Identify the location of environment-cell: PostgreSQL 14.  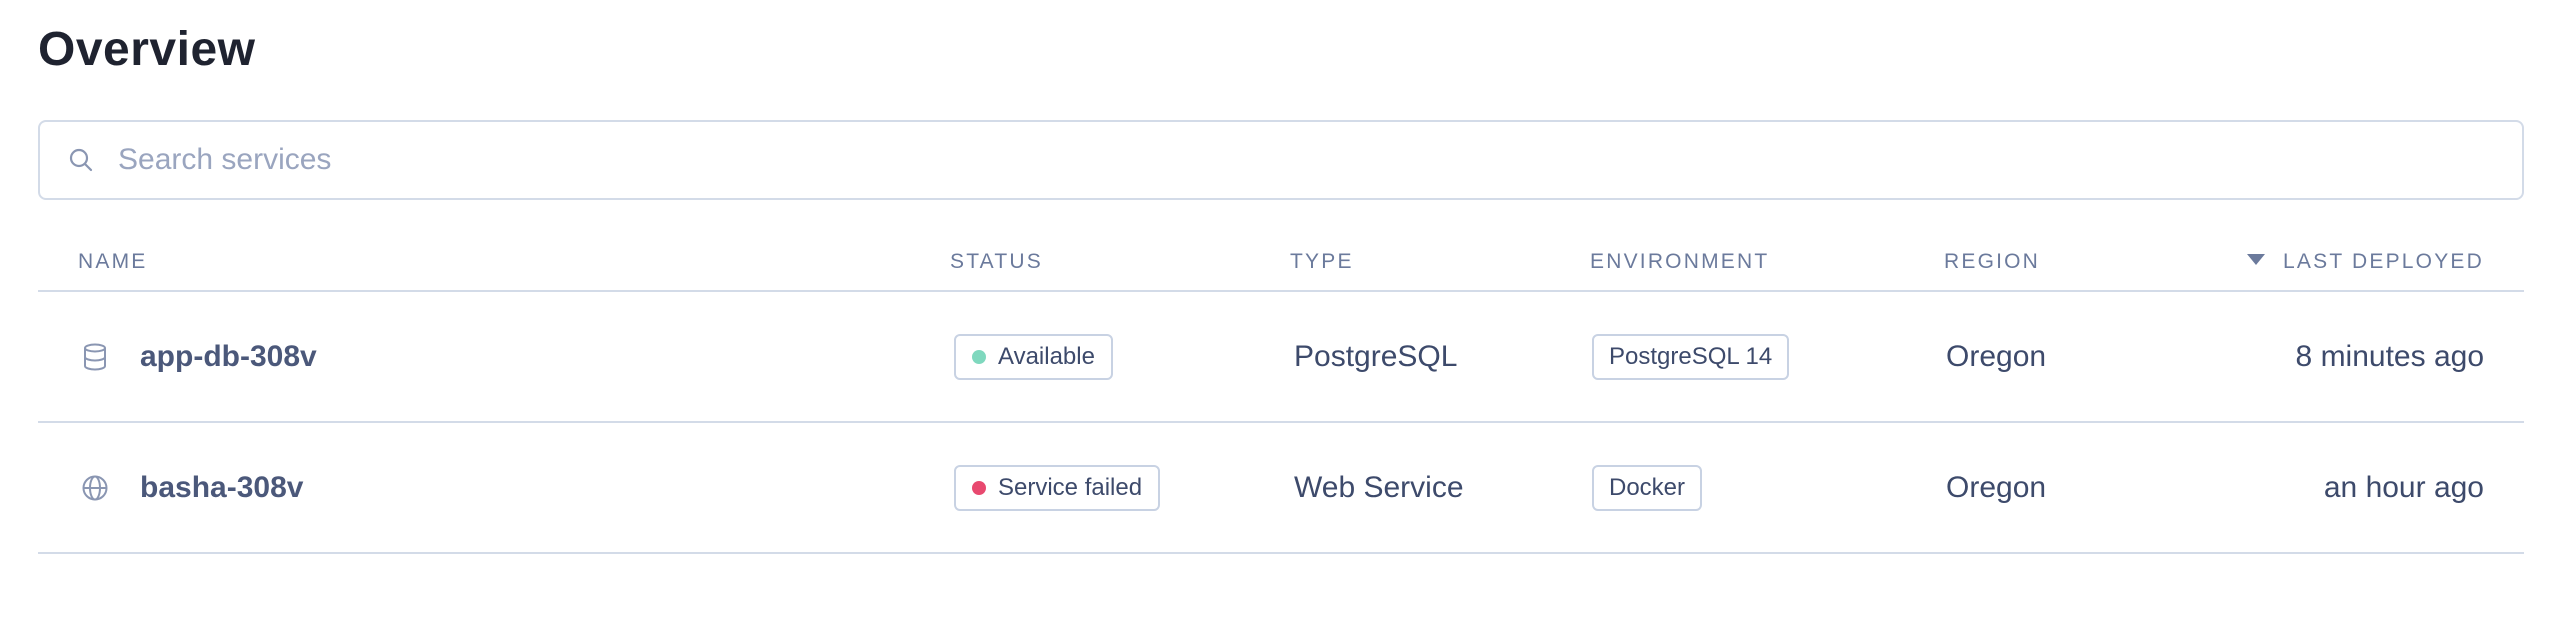
(1691, 356).